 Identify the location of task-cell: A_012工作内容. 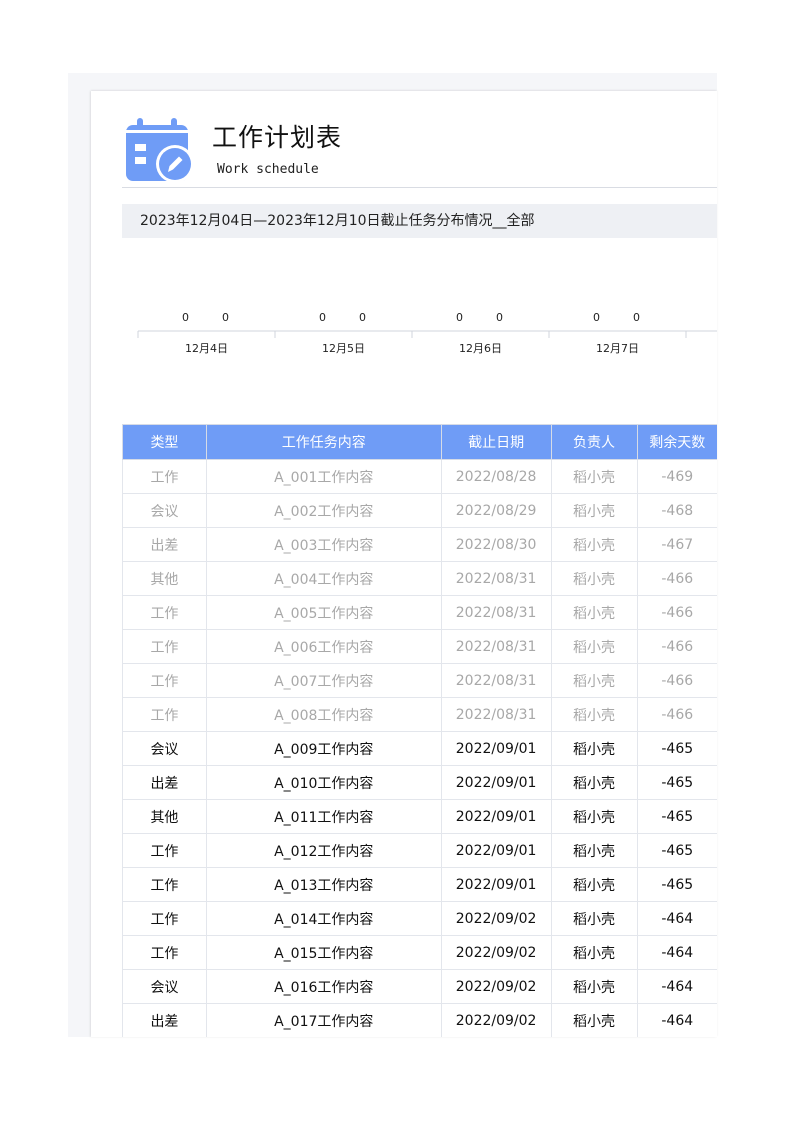
(323, 850).